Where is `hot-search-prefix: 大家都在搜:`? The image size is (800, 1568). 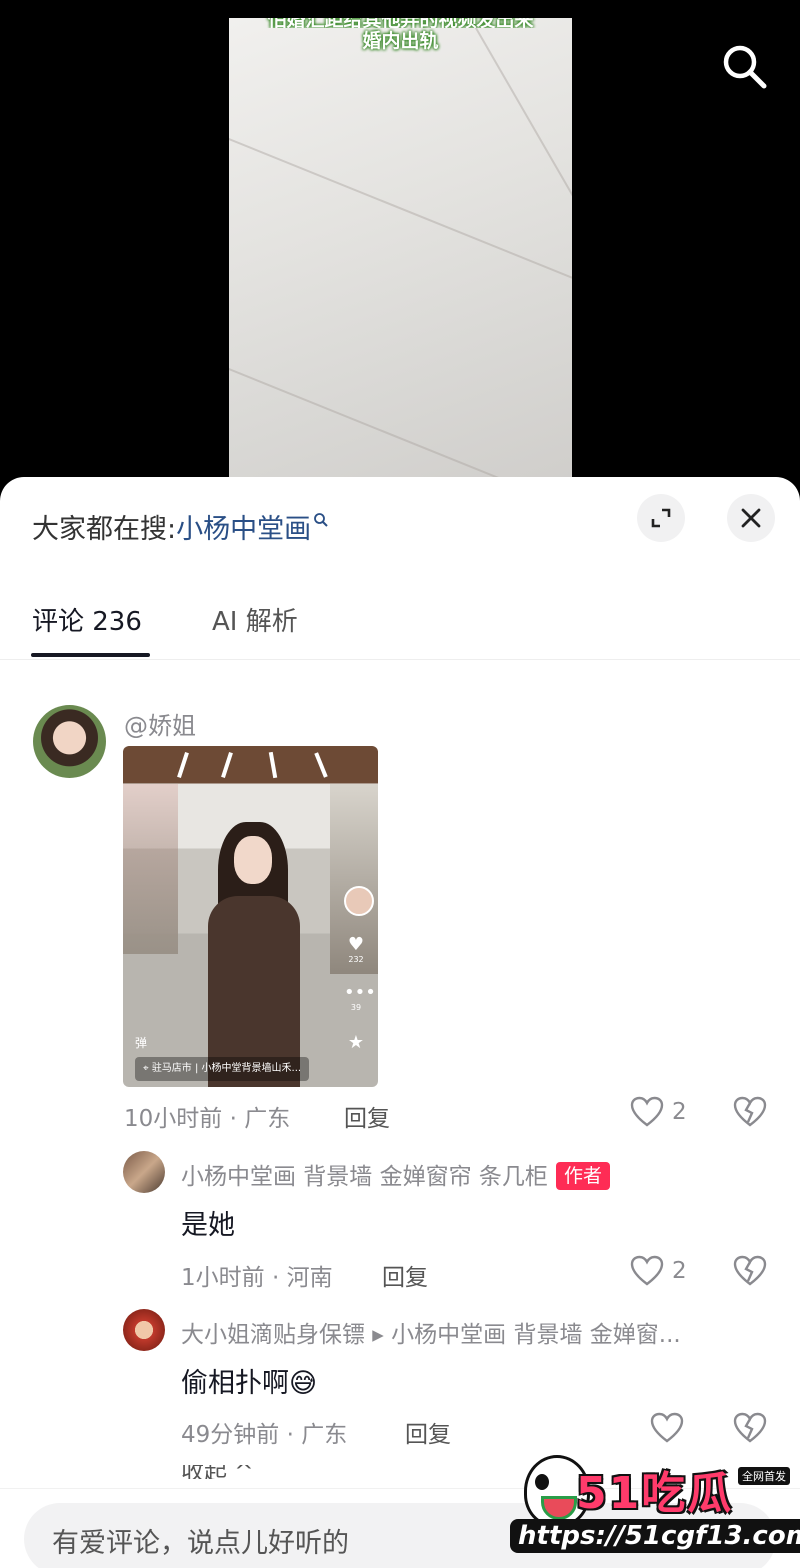 hot-search-prefix: 大家都在搜: is located at coordinates (104, 529).